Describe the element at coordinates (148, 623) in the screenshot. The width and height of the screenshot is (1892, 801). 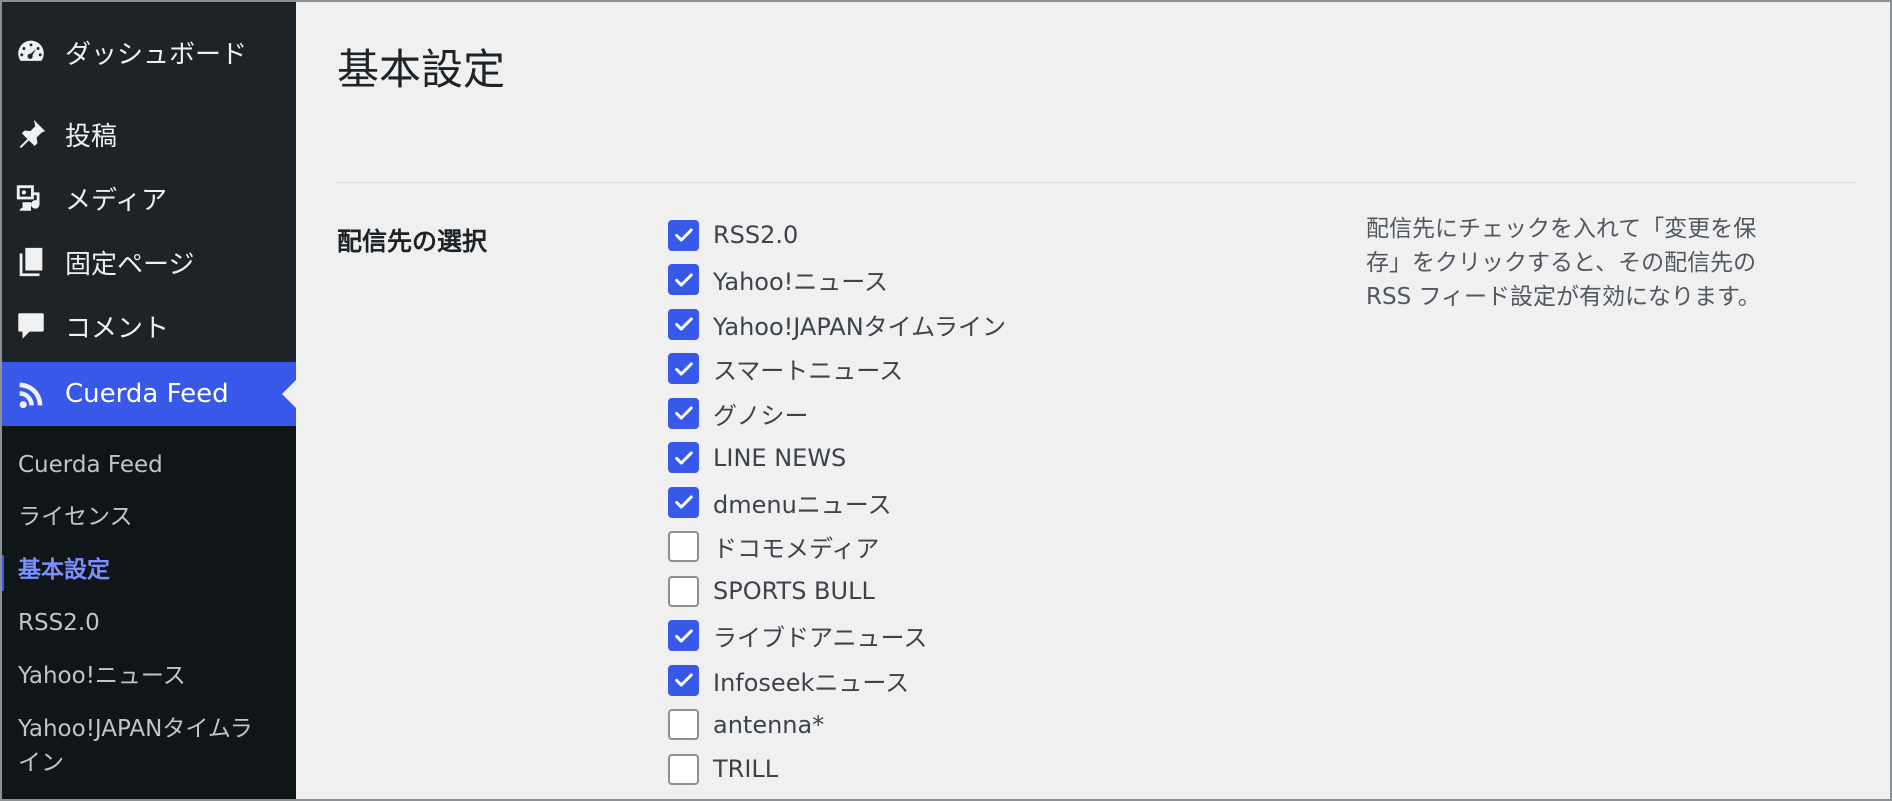
I see `submenu-item-rss2: RSS2.0` at that location.